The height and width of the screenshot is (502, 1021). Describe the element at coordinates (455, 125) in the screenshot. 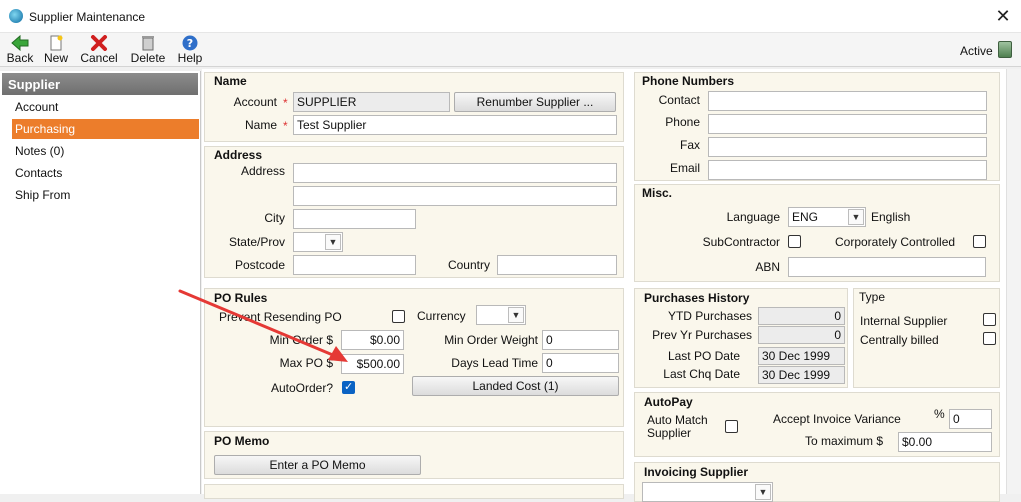

I see `name-field: Test Supplier` at that location.